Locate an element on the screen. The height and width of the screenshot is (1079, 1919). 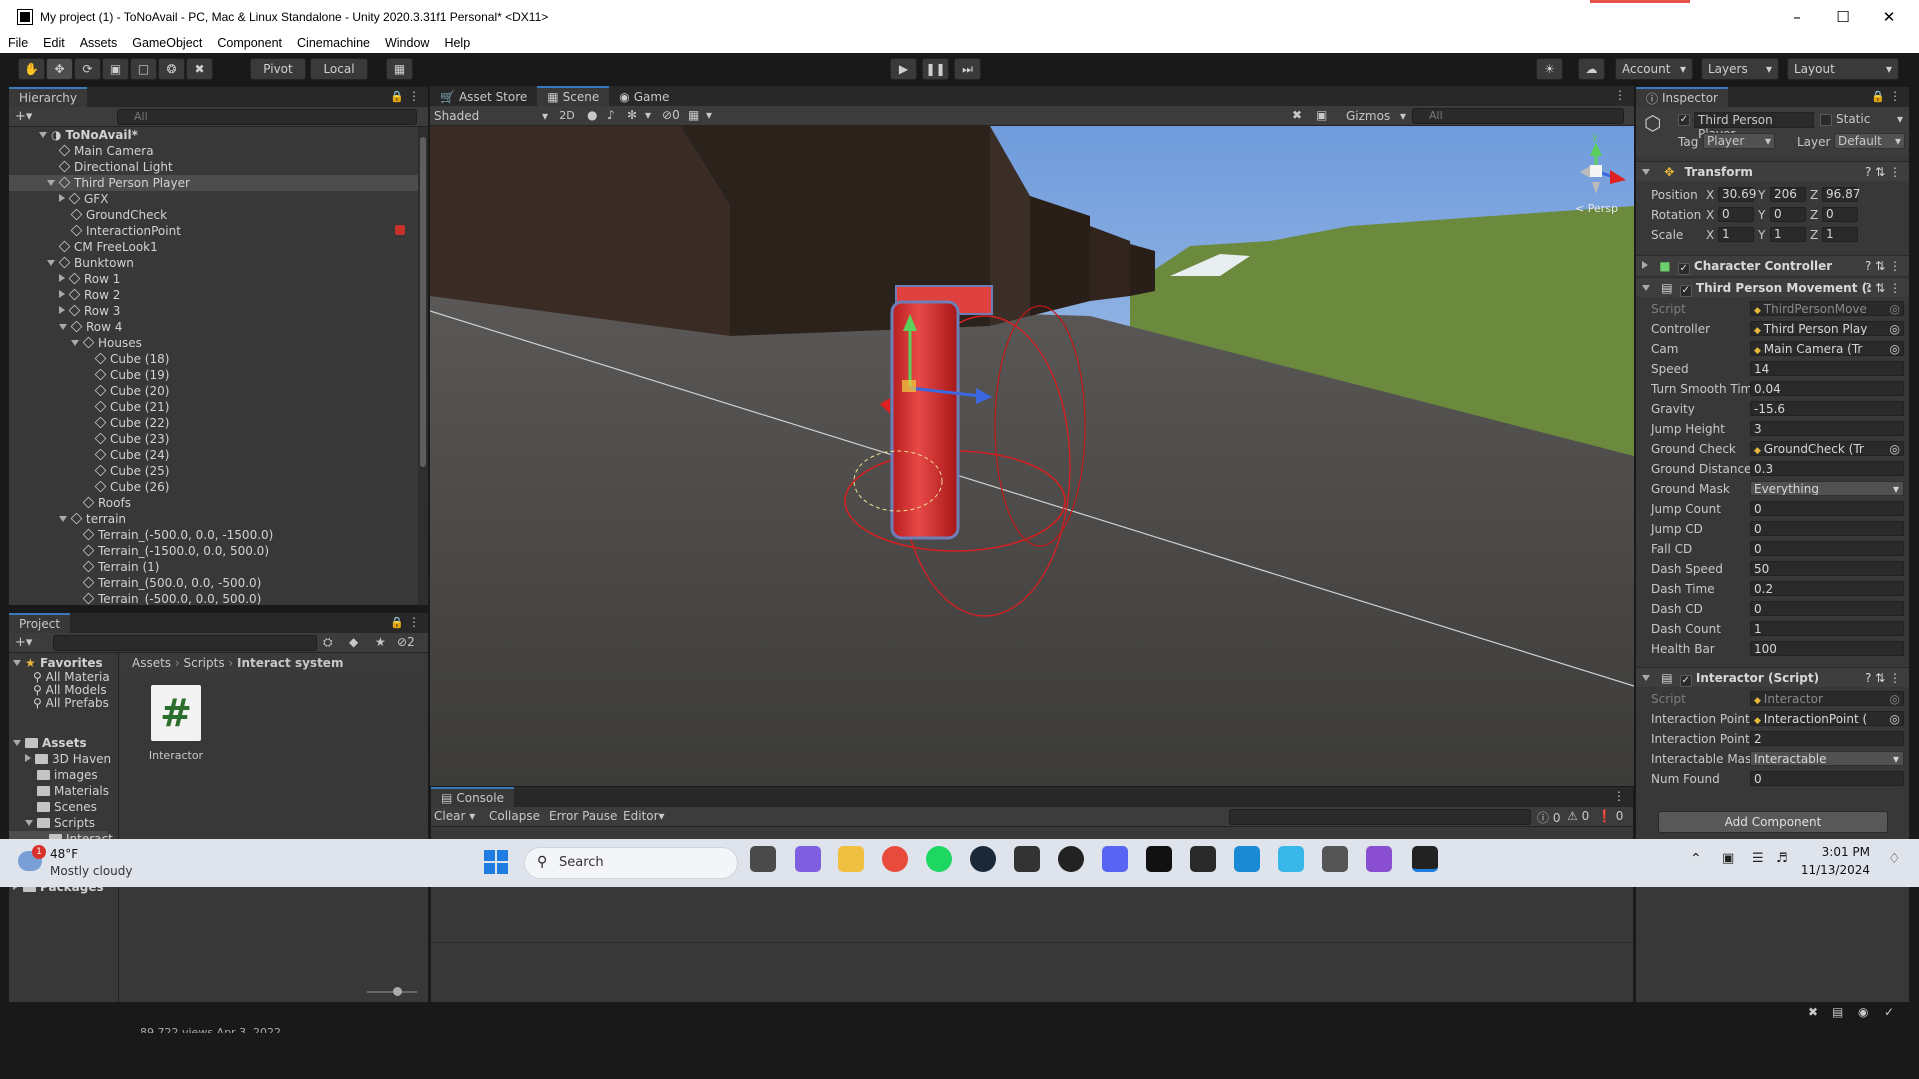
property-value-field: 3 is located at coordinates (1827, 428).